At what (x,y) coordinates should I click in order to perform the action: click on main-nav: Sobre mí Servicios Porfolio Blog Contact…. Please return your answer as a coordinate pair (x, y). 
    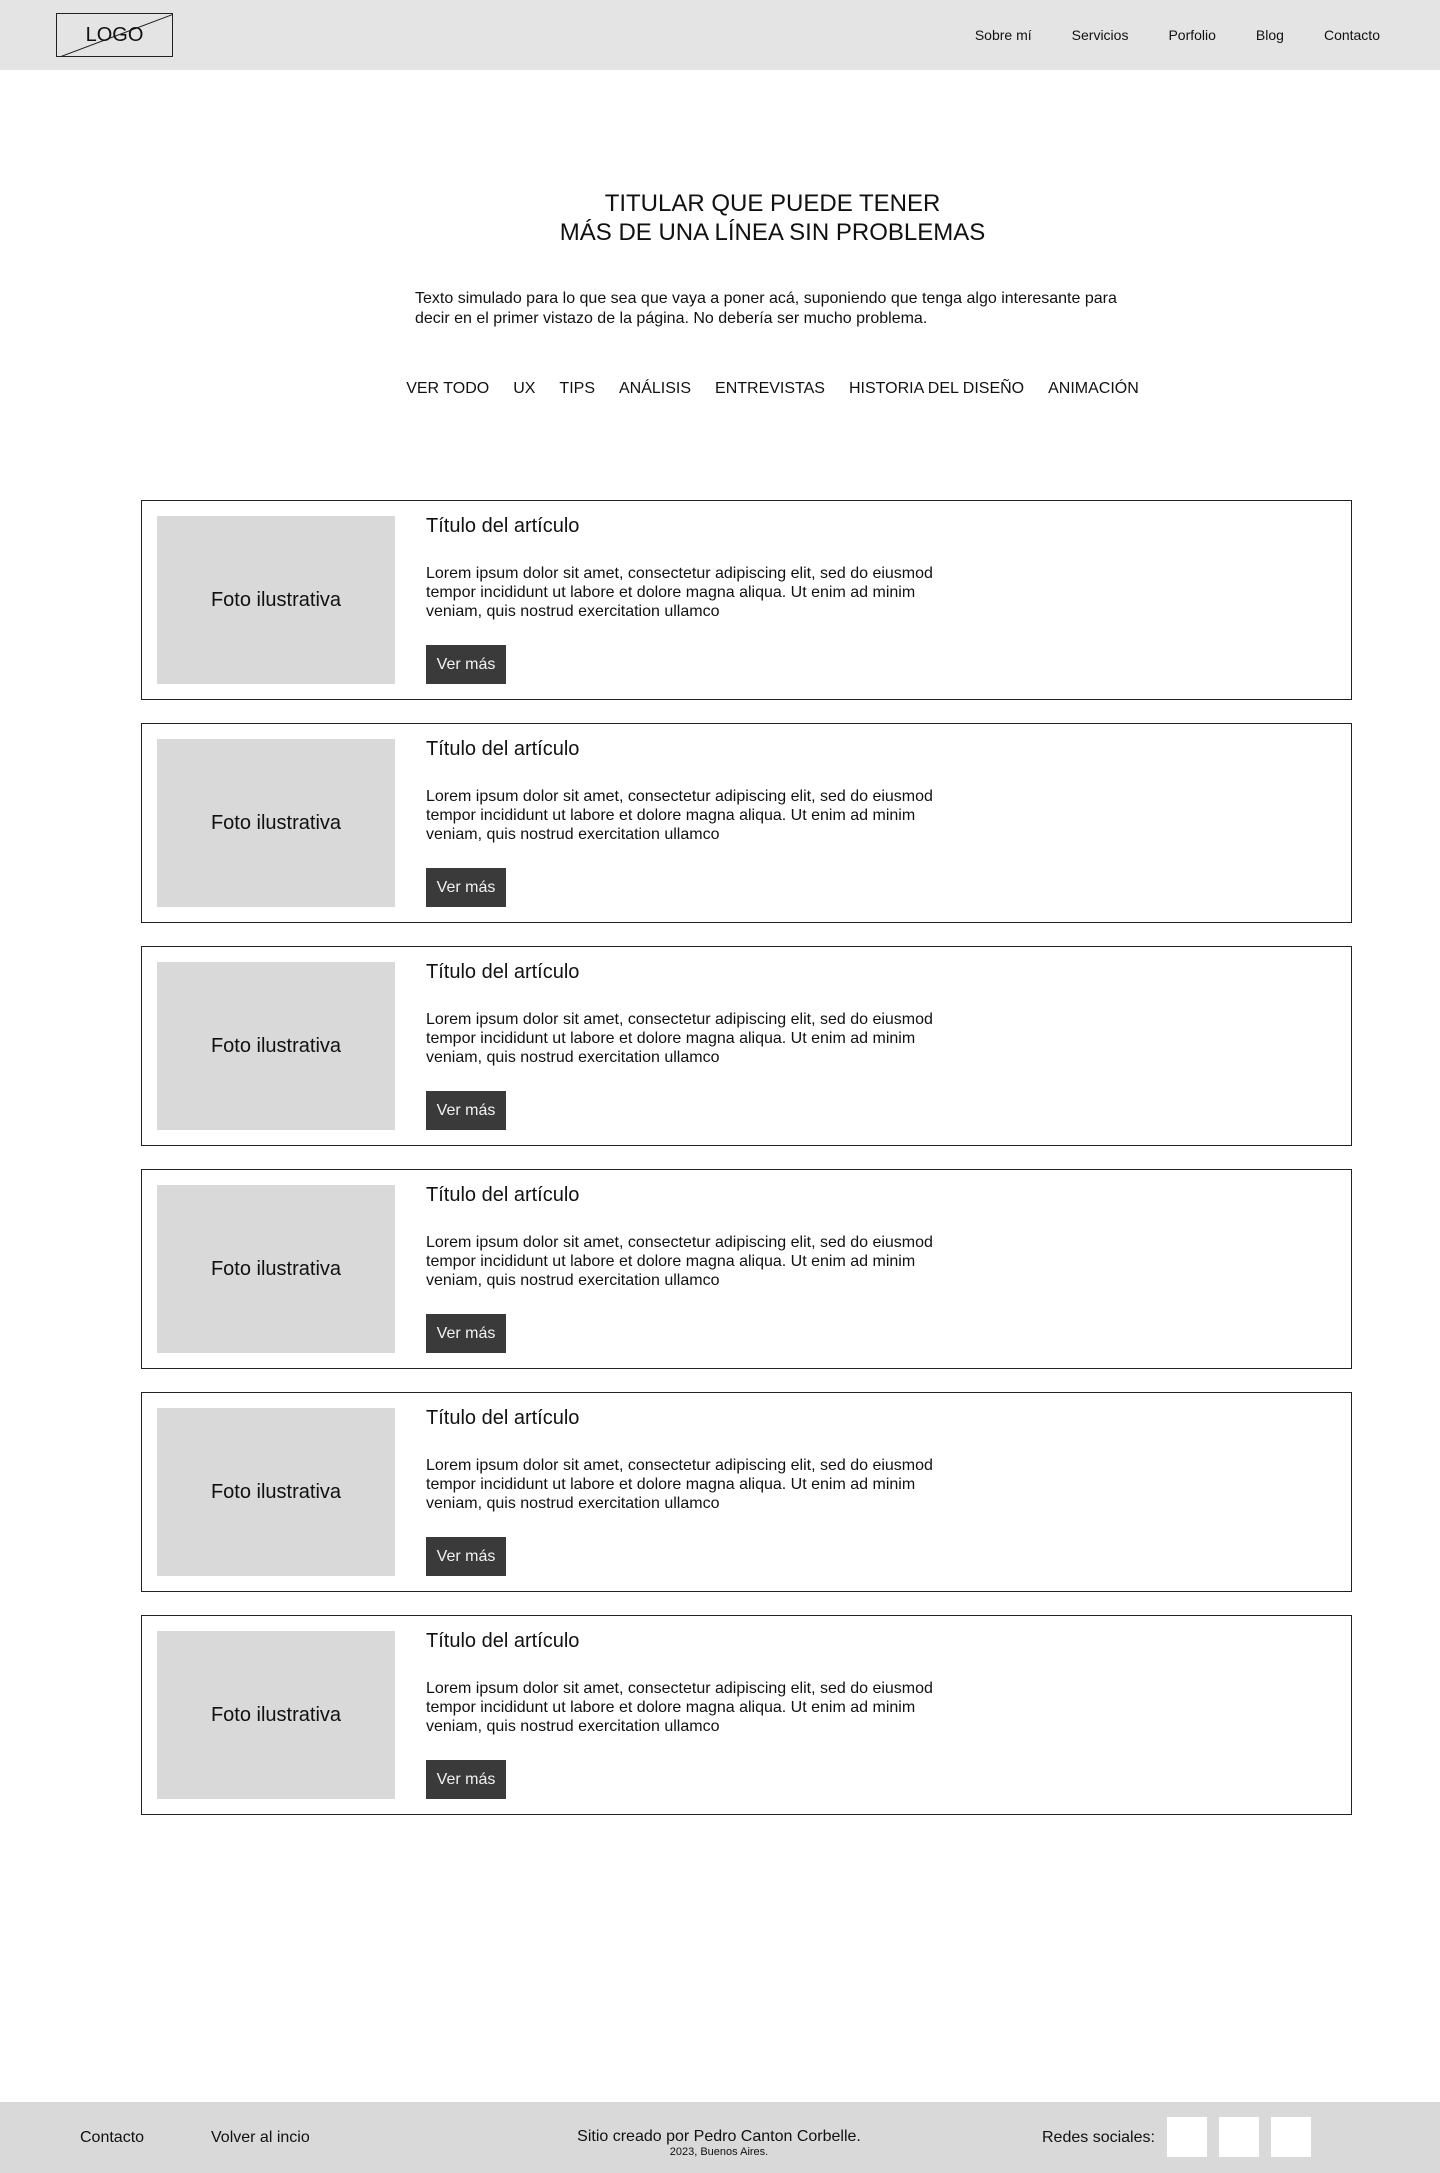
    Looking at the image, I should click on (1177, 35).